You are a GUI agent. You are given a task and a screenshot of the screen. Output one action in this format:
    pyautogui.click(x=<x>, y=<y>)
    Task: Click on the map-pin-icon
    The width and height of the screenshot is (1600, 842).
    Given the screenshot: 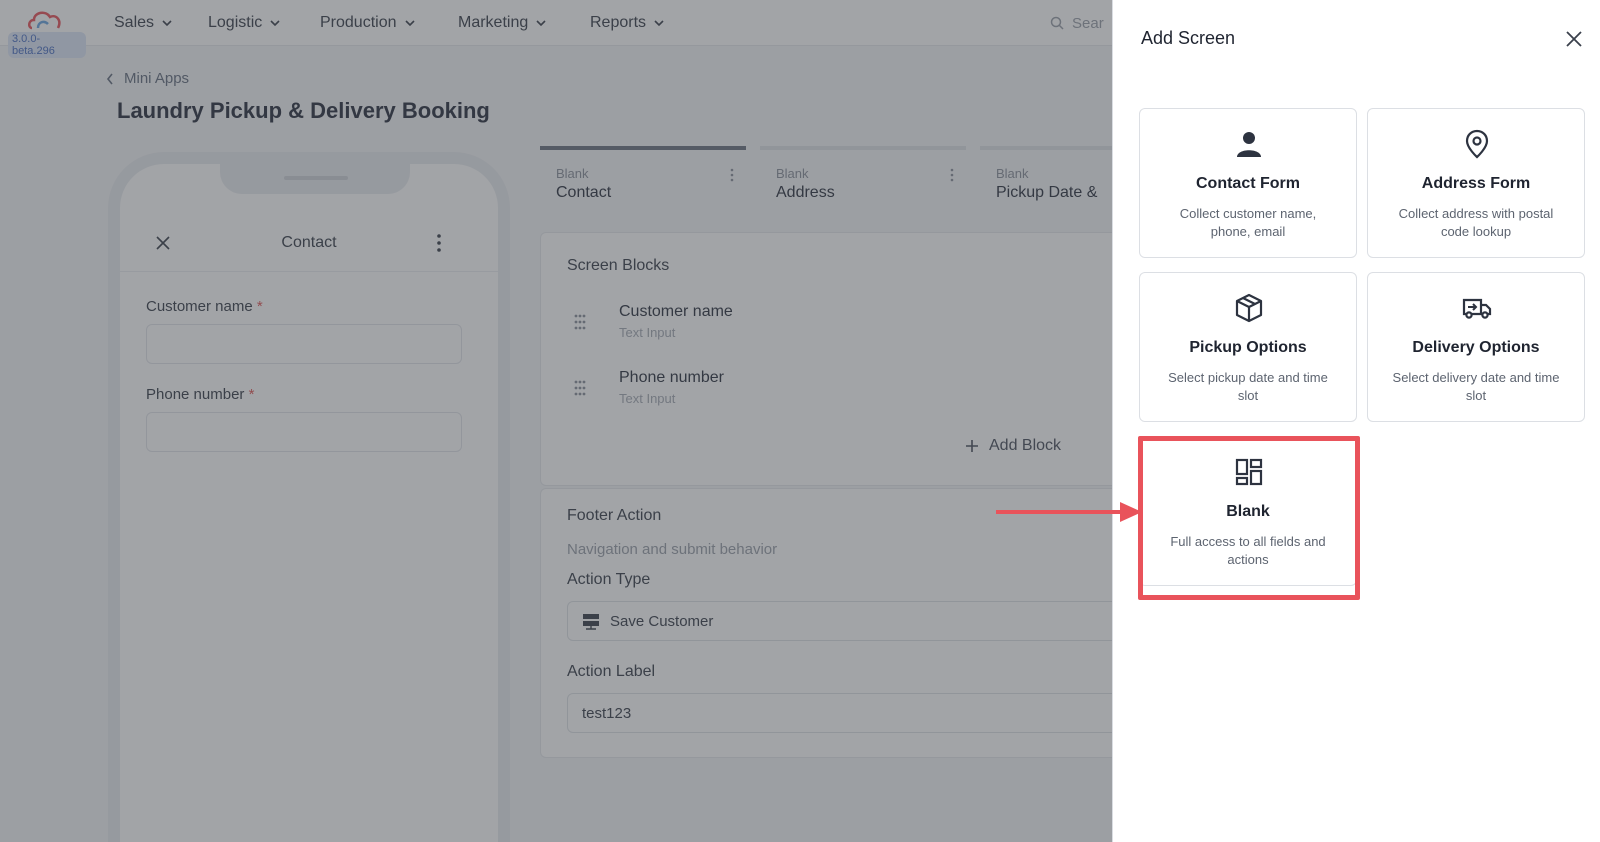 What is the action you would take?
    pyautogui.click(x=1477, y=144)
    